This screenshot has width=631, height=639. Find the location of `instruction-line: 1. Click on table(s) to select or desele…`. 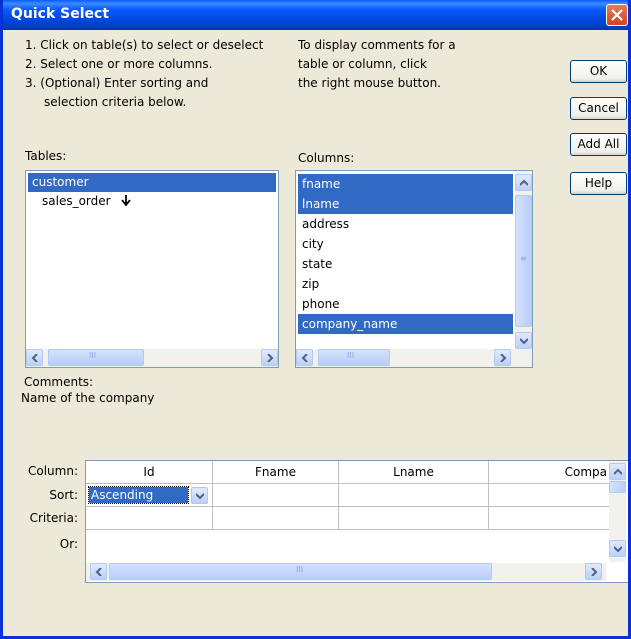

instruction-line: 1. Click on table(s) to select or desele… is located at coordinates (144, 45).